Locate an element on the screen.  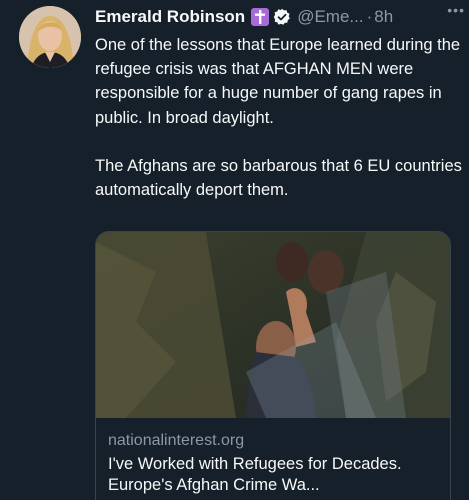
author-name: Emerald Robinson is located at coordinates (170, 17).